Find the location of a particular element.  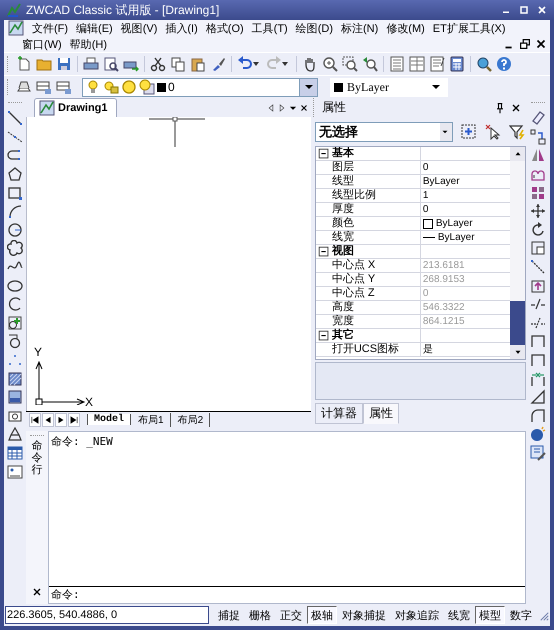

extend-icon is located at coordinates (538, 378).